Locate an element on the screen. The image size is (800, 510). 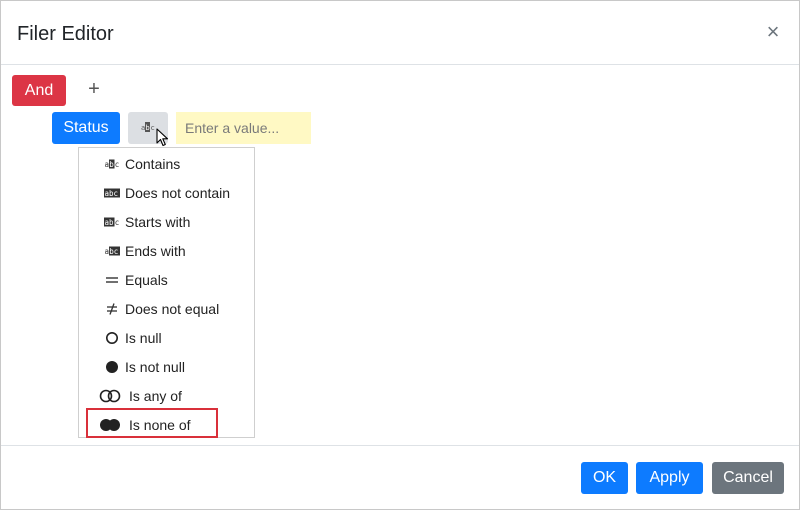
svg-text: bc is located at coordinates (113, 251).